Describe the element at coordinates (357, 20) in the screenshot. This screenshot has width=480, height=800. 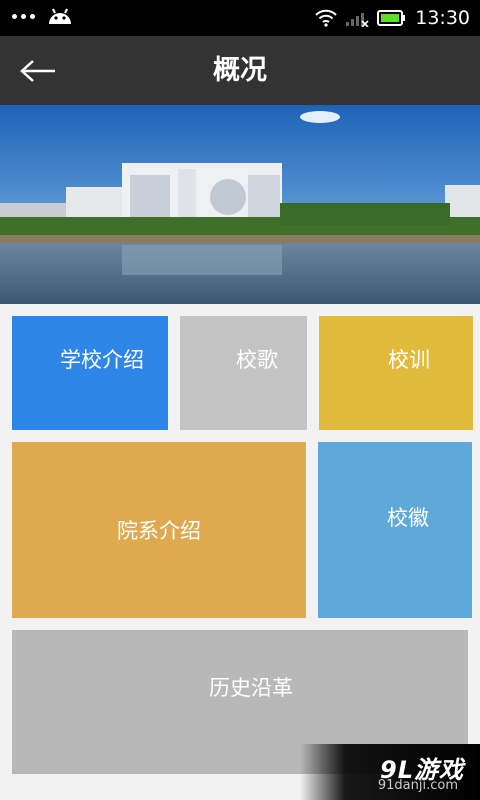
I see `signal-icon` at that location.